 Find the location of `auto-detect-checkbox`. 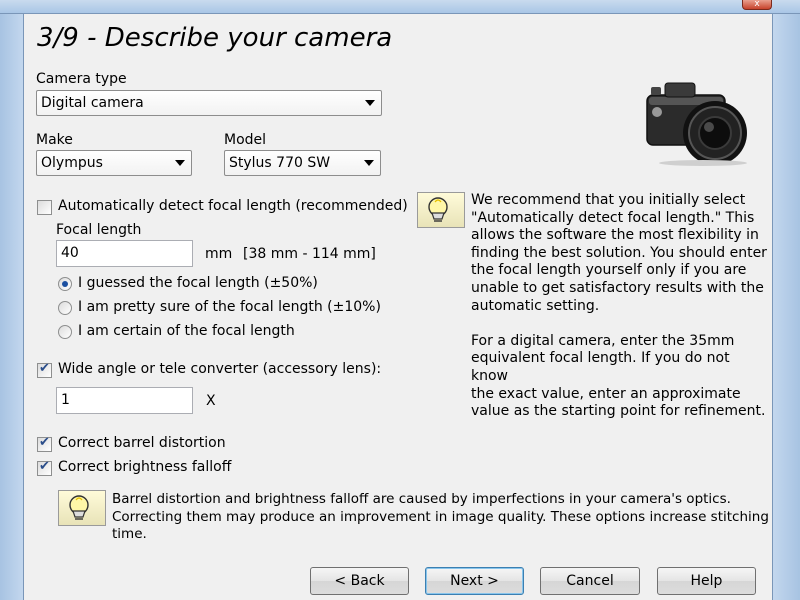

auto-detect-checkbox is located at coordinates (44, 207).